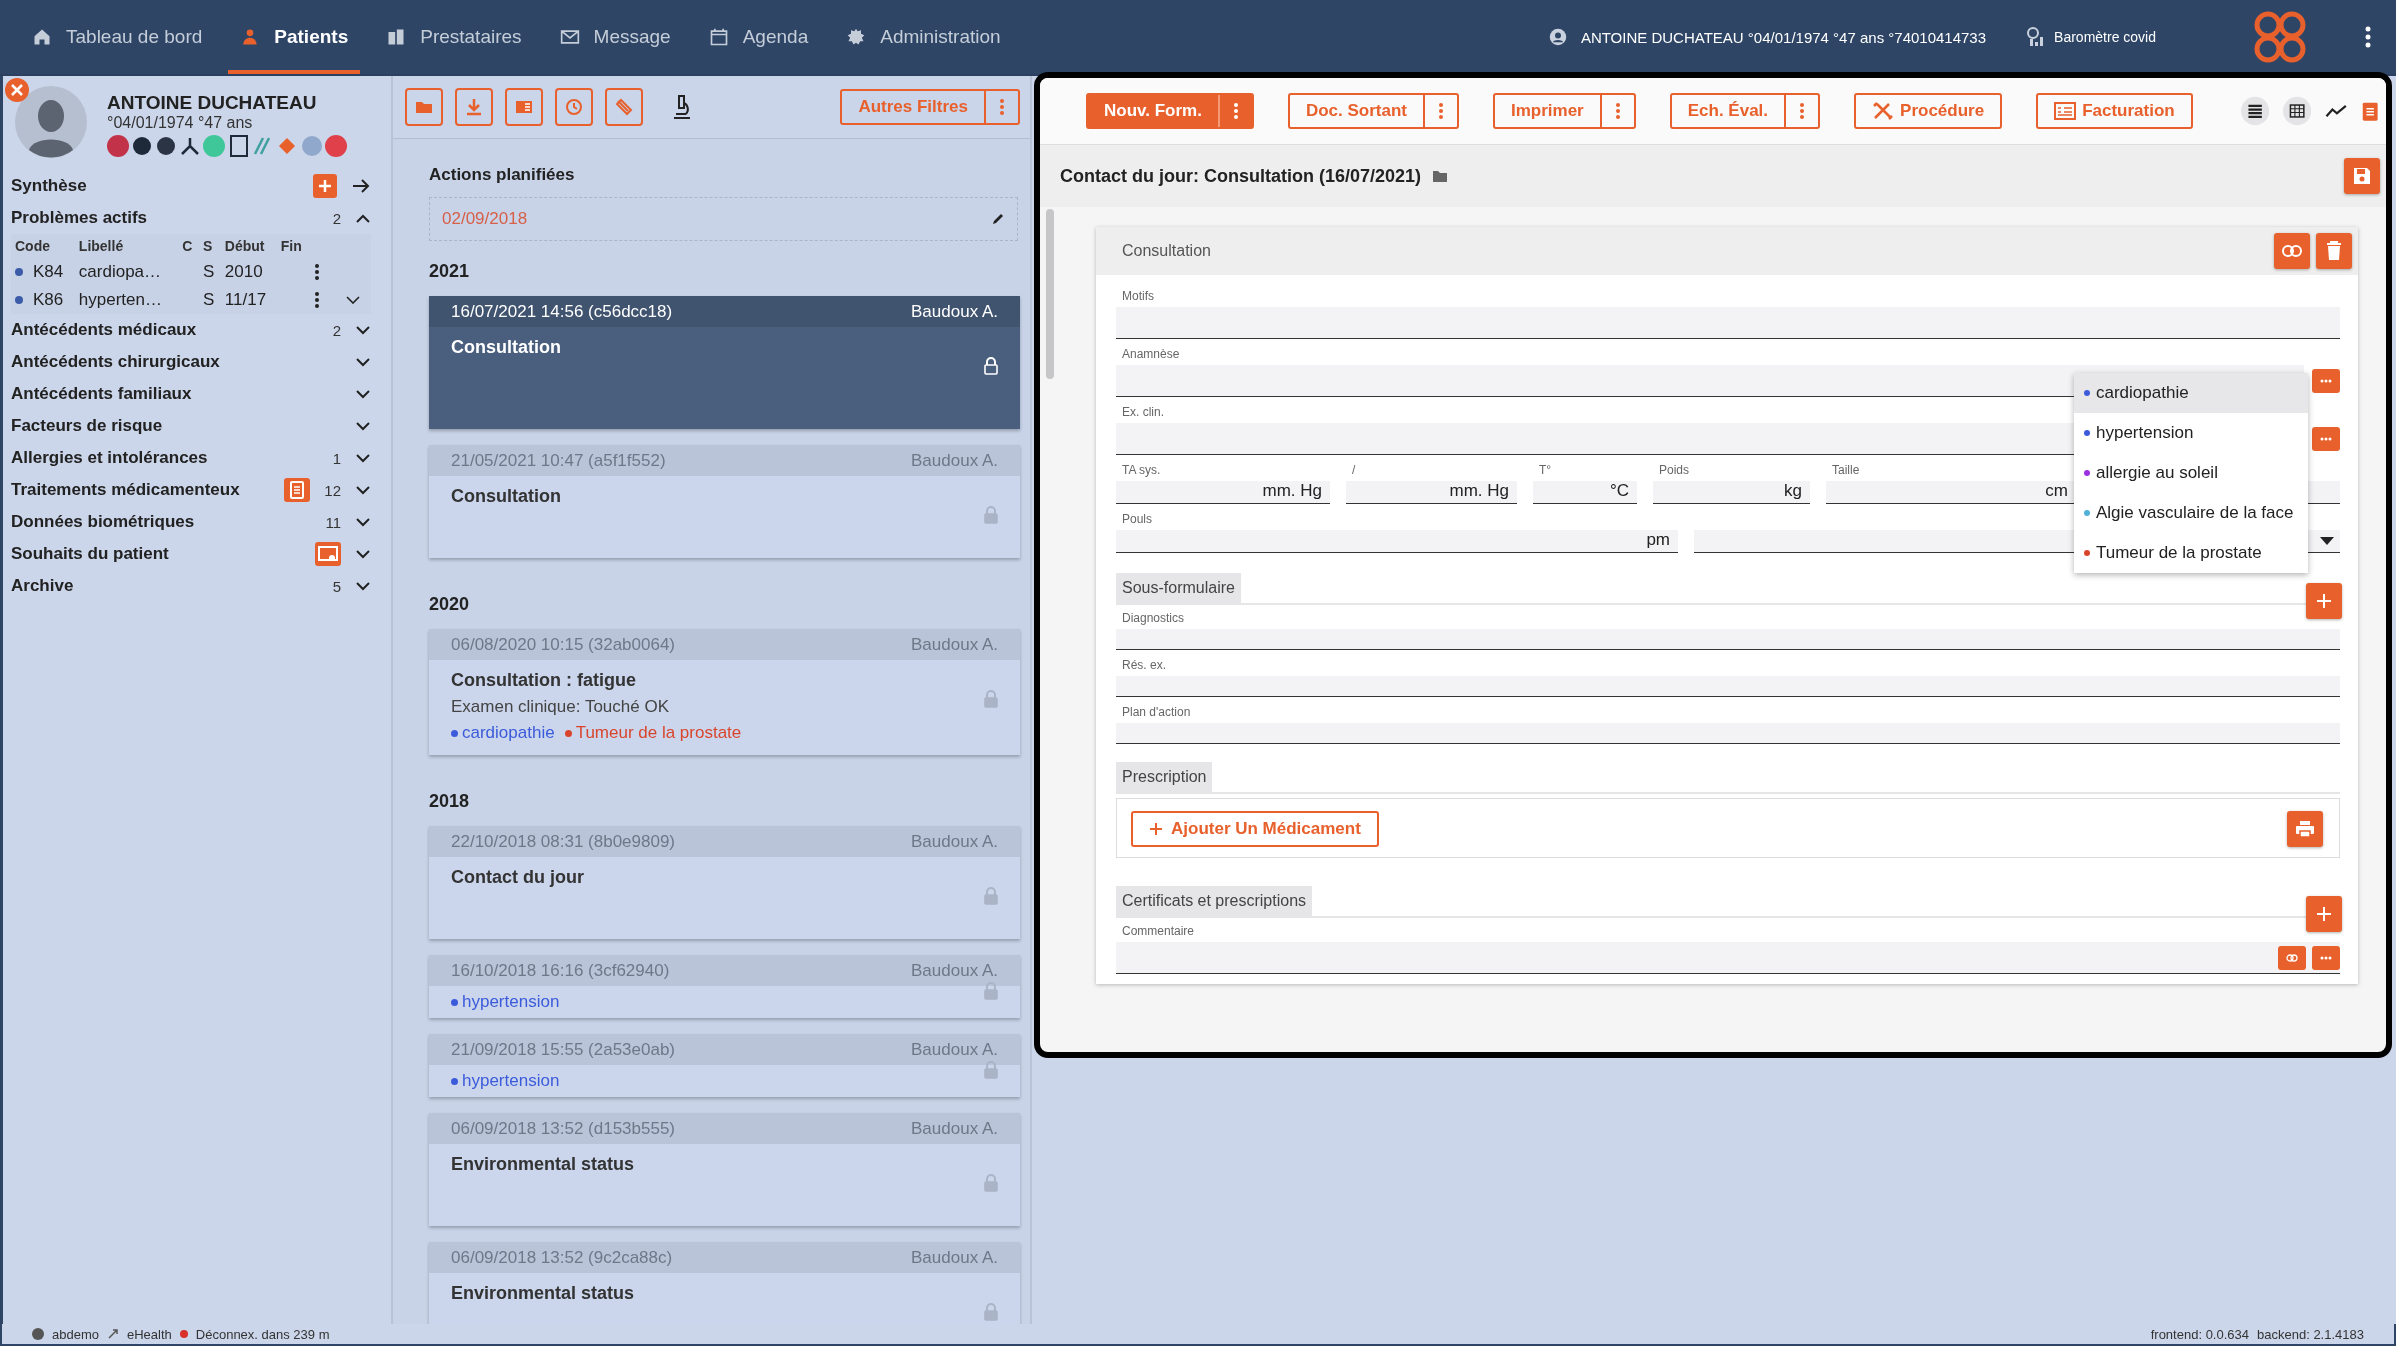 Image resolution: width=2396 pixels, height=1346 pixels. Describe the element at coordinates (1144, 665) in the screenshot. I see `field-label: Rés. ex.` at that location.